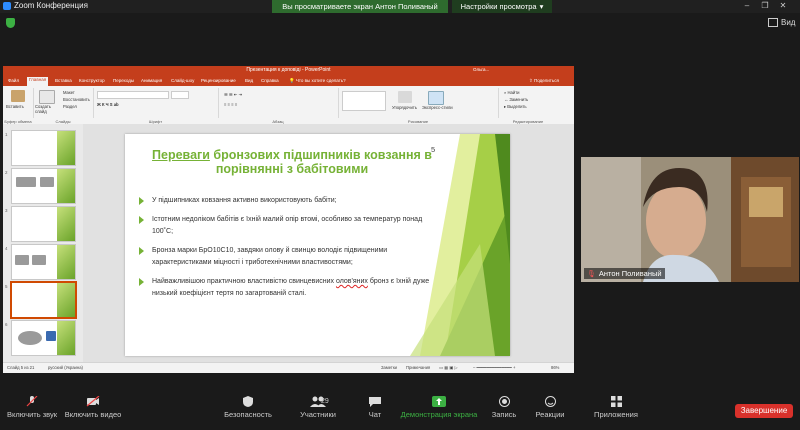 The image size is (800, 430). What do you see at coordinates (515, 106) in the screenshot?
I see `select-button: ▸ Выделить` at bounding box center [515, 106].